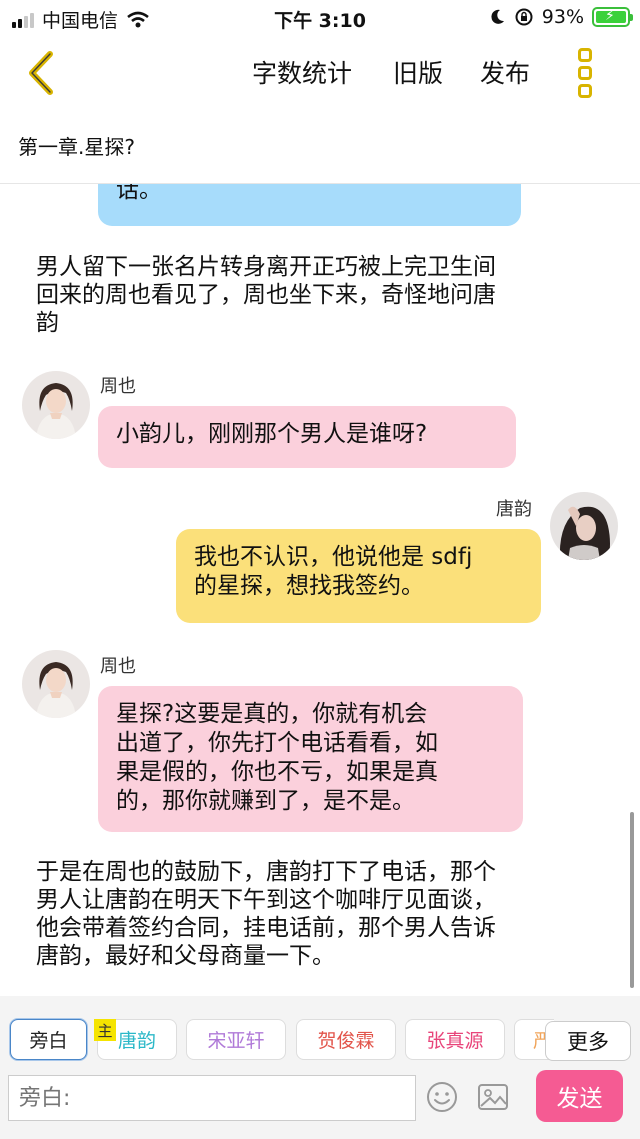 This screenshot has height=1139, width=640. What do you see at coordinates (42, 73) in the screenshot?
I see `back-arrow-icon` at bounding box center [42, 73].